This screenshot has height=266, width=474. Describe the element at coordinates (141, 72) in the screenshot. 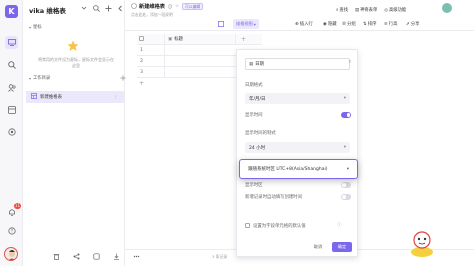

I see `row-number: 3` at that location.